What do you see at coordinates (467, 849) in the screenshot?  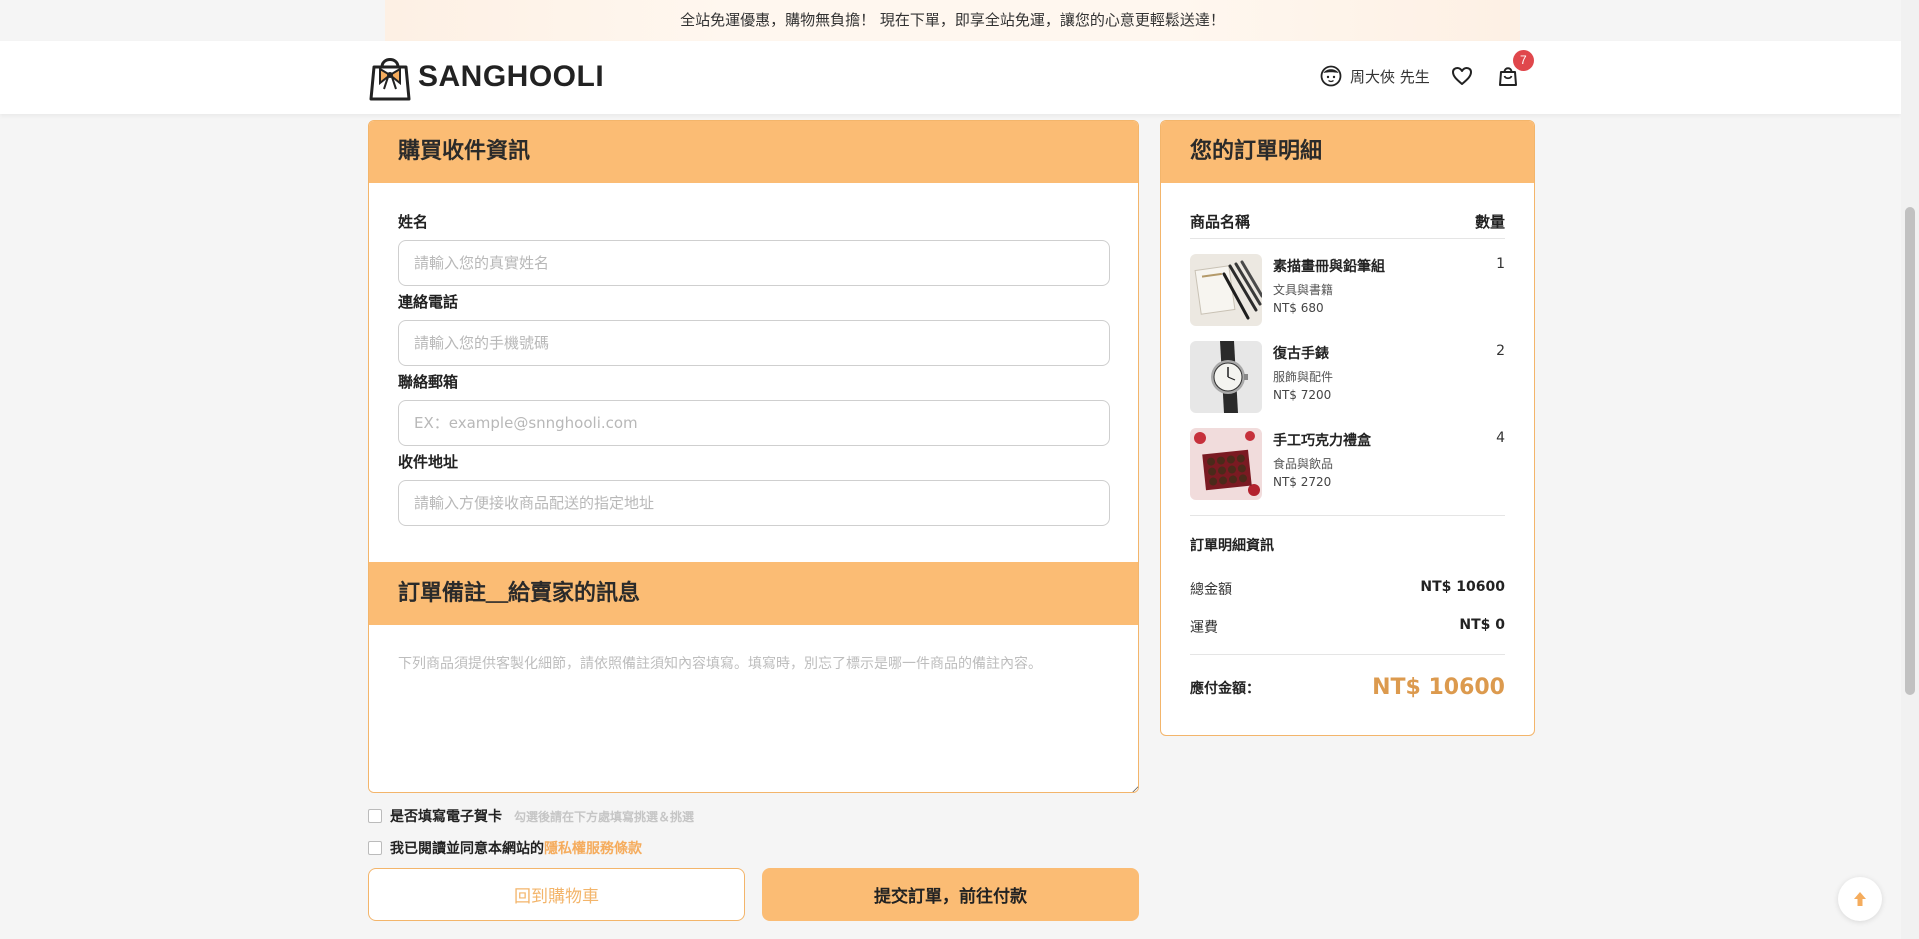 I see `agree-label: 我已閱讀並同意本網站的` at bounding box center [467, 849].